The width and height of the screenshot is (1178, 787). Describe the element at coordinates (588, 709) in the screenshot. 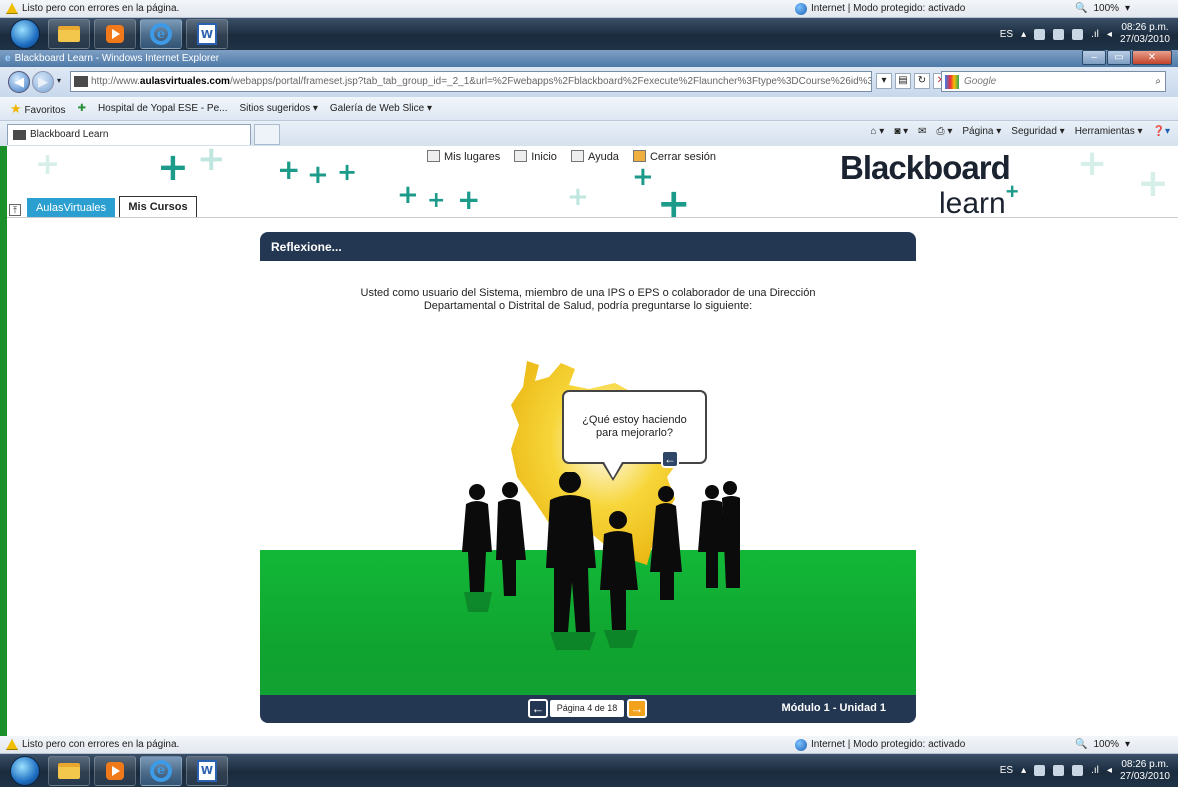

I see `module-footer: ← Página 4 de 18 → Módulo 1 - Unidad 1` at that location.